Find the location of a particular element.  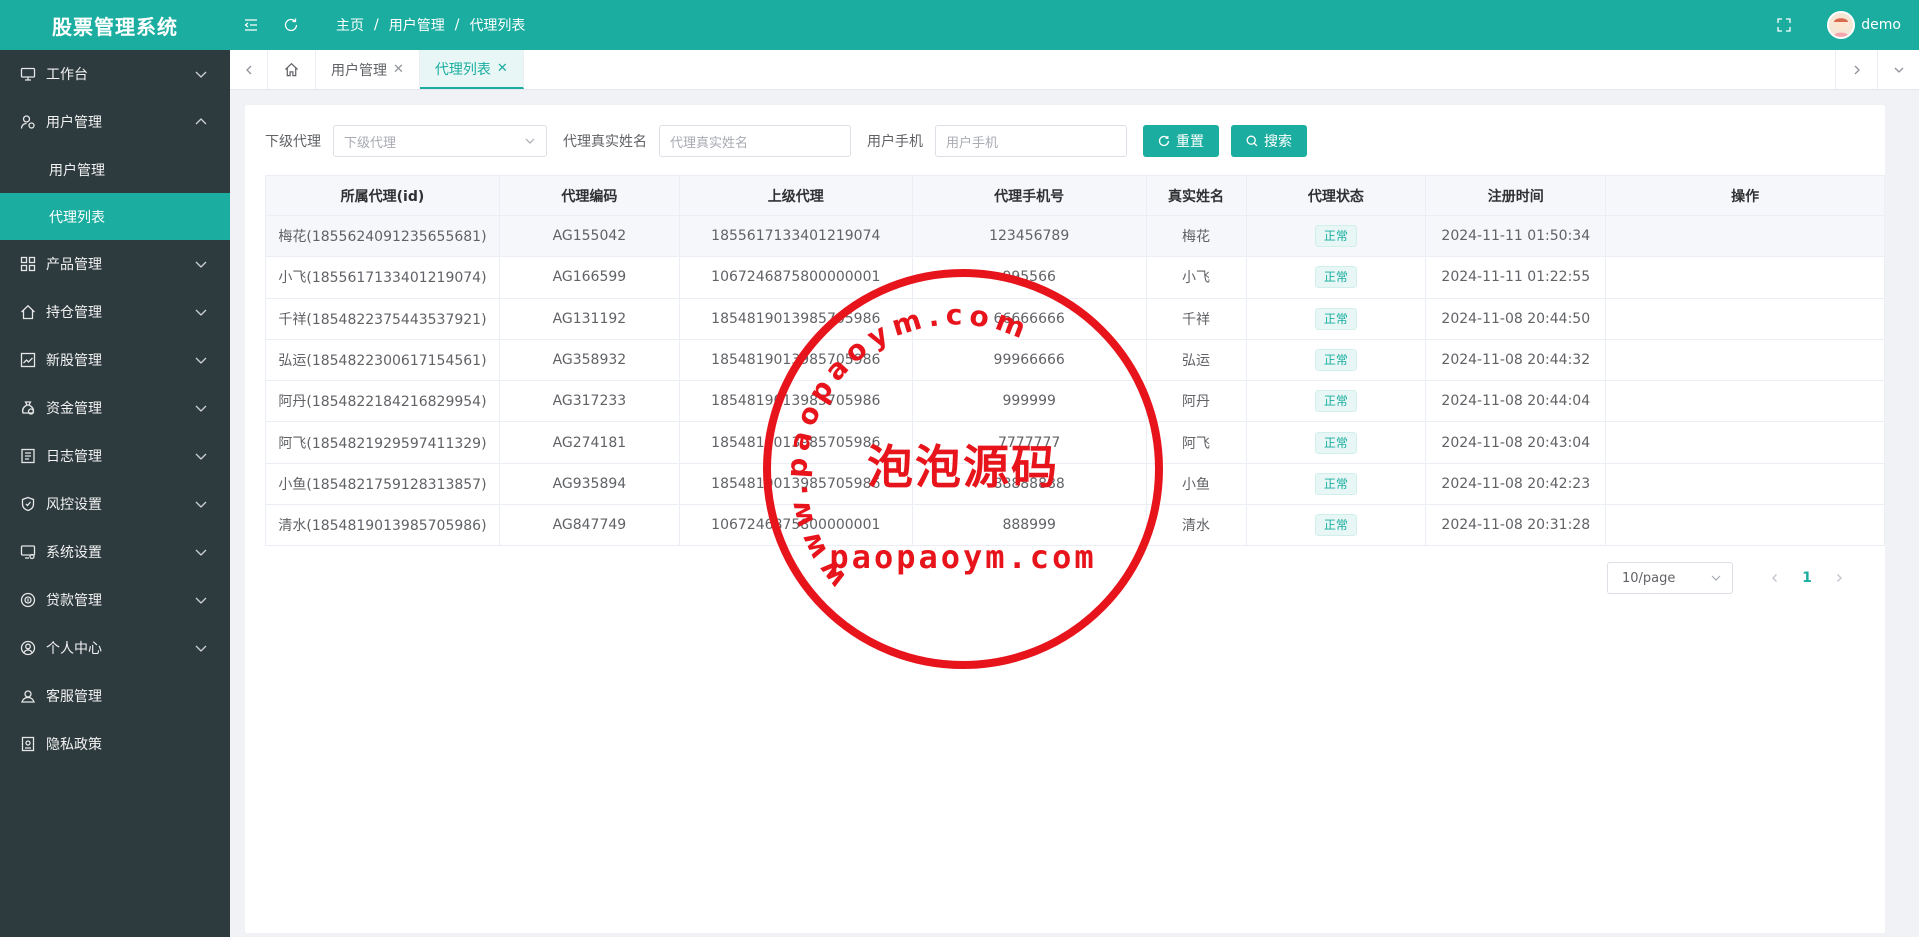

settings-monitor-icon is located at coordinates (28, 552).